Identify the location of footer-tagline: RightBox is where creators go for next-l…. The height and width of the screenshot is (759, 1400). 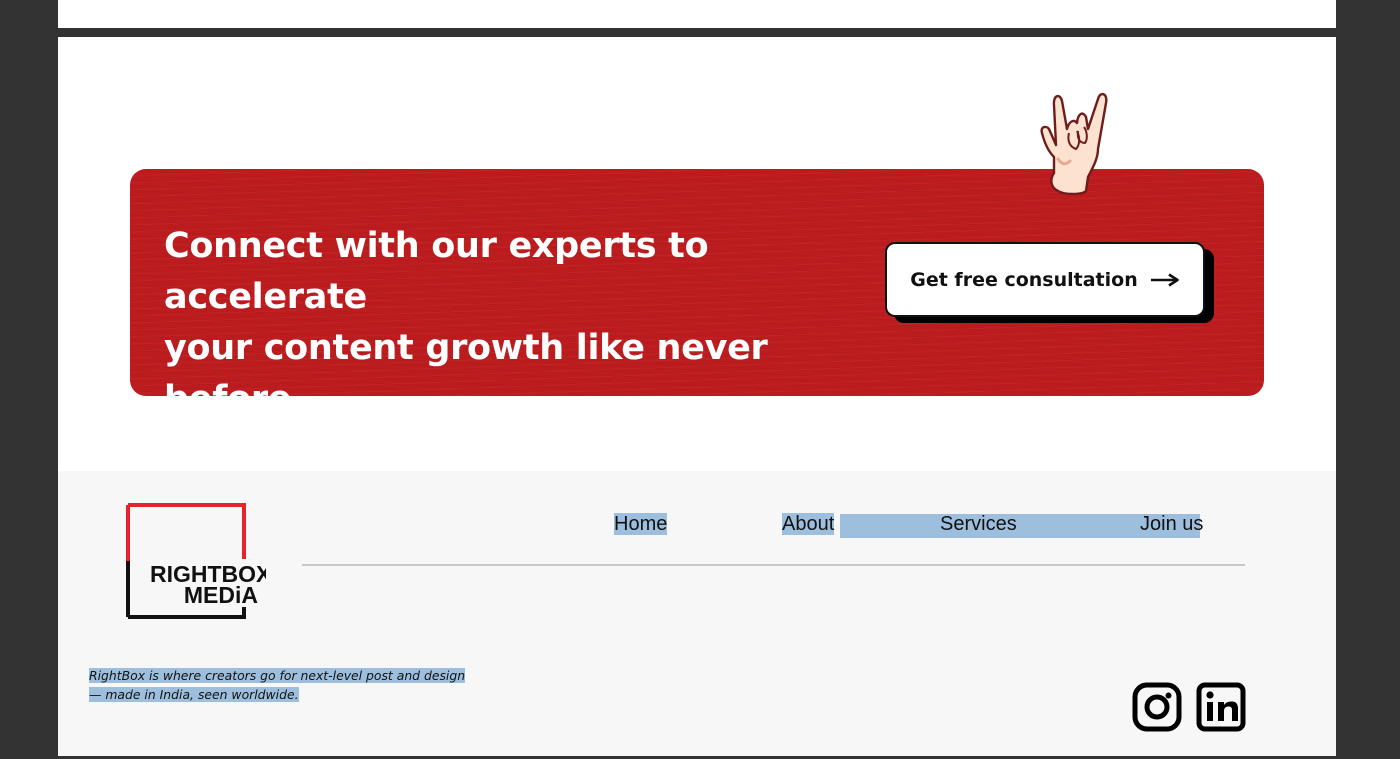
(299, 685).